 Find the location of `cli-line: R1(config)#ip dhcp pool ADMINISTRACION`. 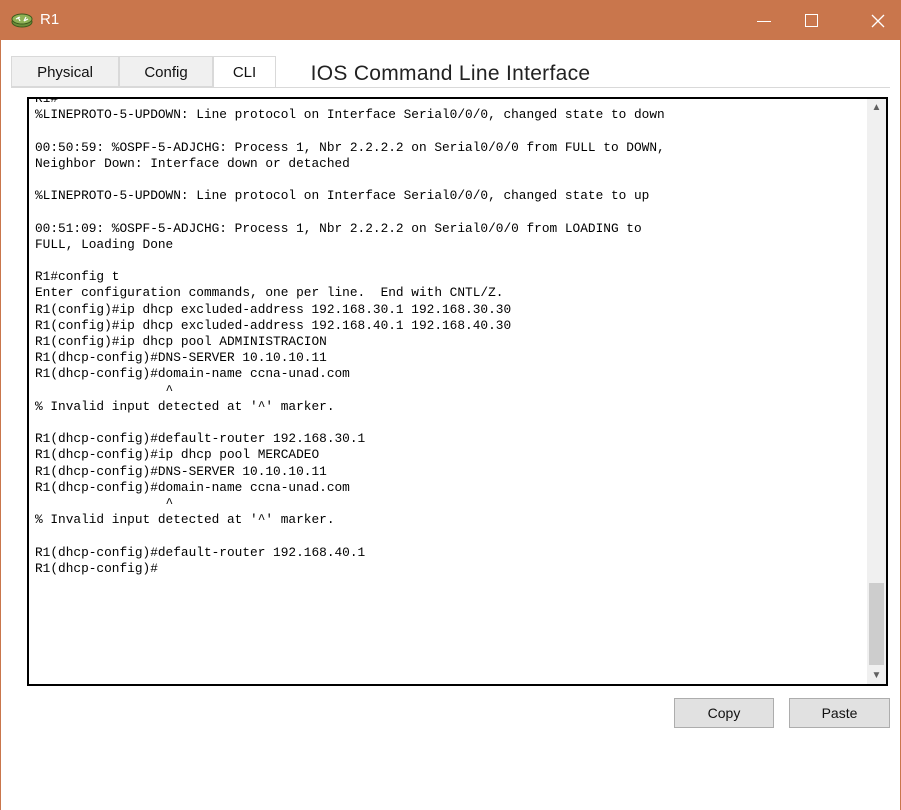

cli-line: R1(config)#ip dhcp pool ADMINISTRACION is located at coordinates (181, 342).